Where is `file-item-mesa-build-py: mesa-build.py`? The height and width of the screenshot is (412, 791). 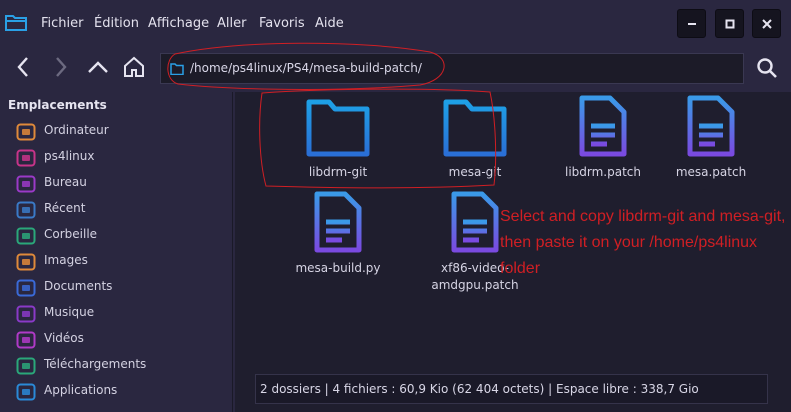
file-item-mesa-build-py: mesa-build.py is located at coordinates (338, 233).